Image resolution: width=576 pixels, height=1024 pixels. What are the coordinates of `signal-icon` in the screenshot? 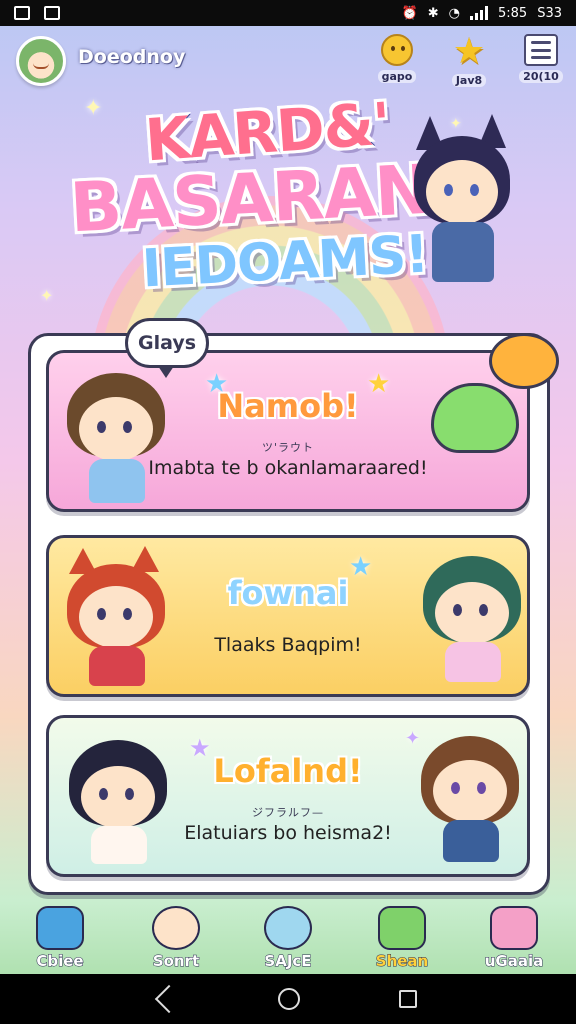 It's located at (479, 13).